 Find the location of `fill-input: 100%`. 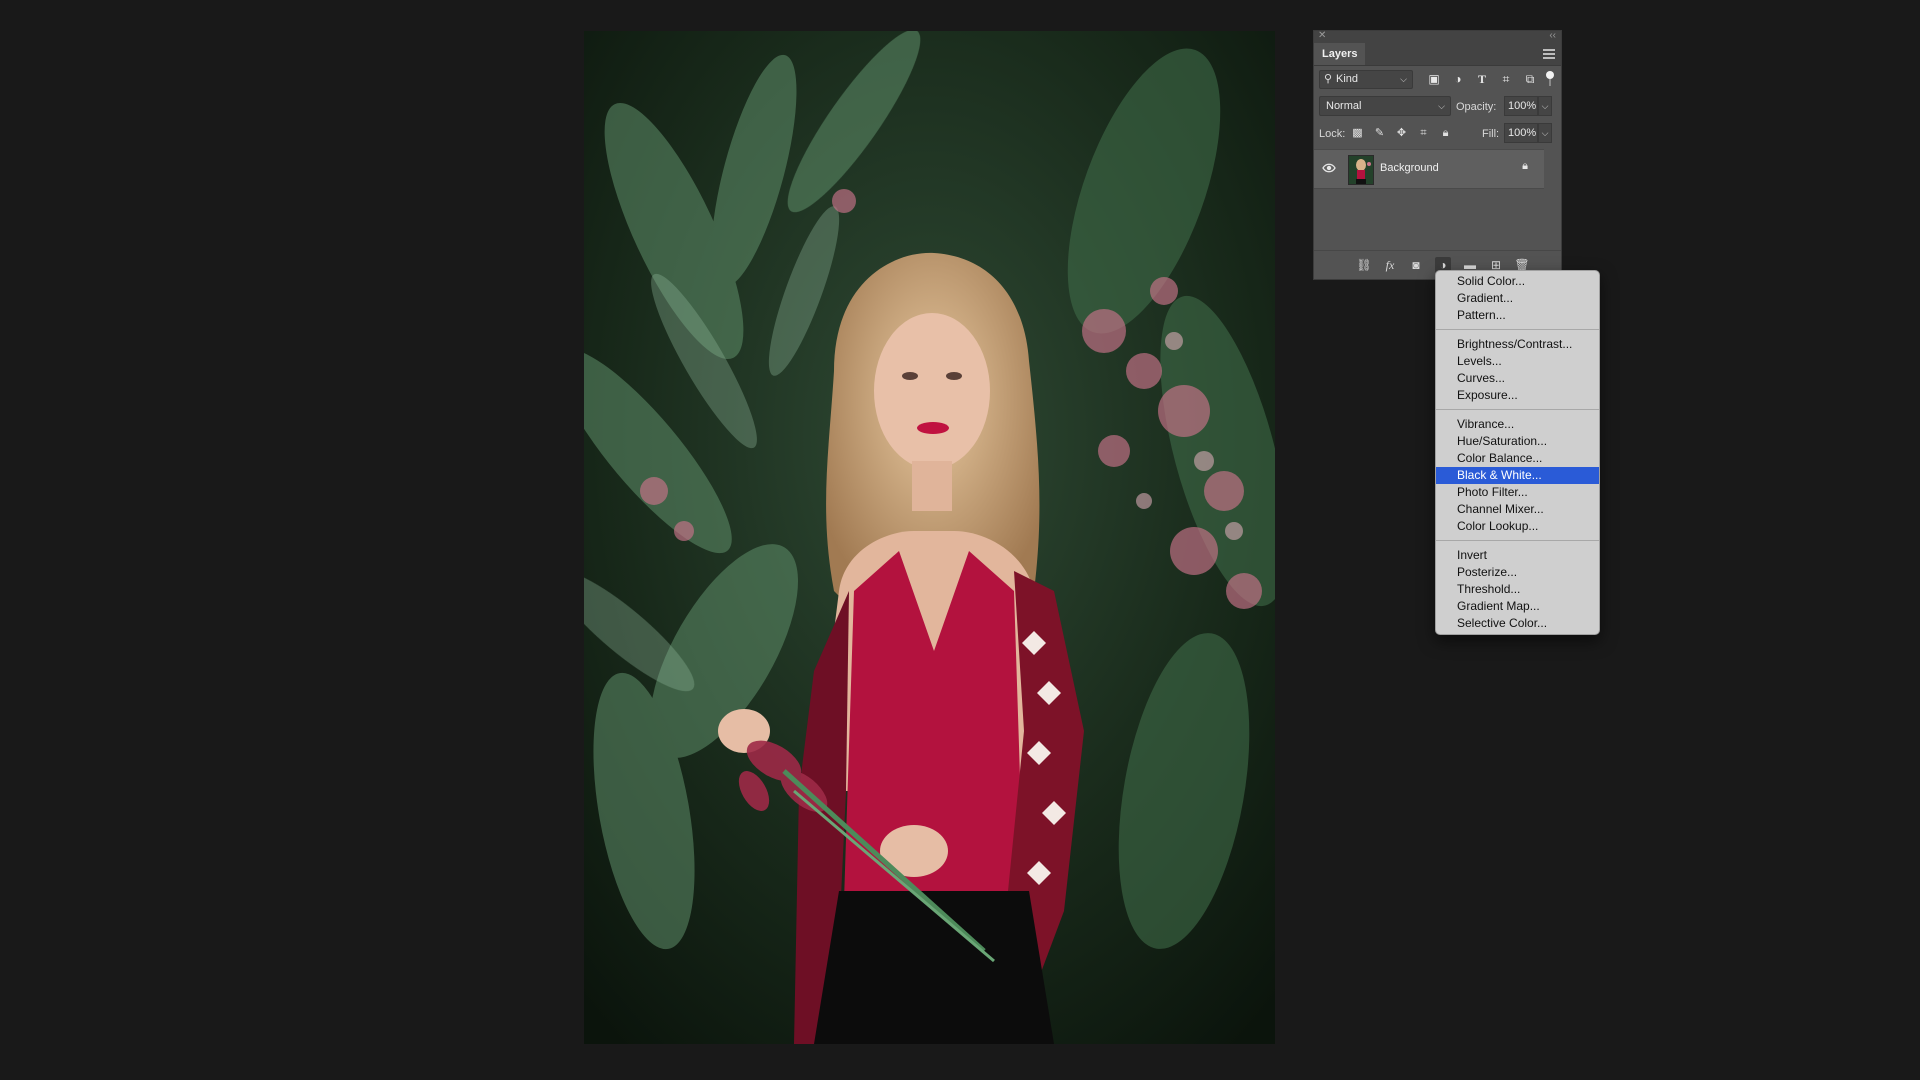

fill-input: 100% is located at coordinates (1521, 133).